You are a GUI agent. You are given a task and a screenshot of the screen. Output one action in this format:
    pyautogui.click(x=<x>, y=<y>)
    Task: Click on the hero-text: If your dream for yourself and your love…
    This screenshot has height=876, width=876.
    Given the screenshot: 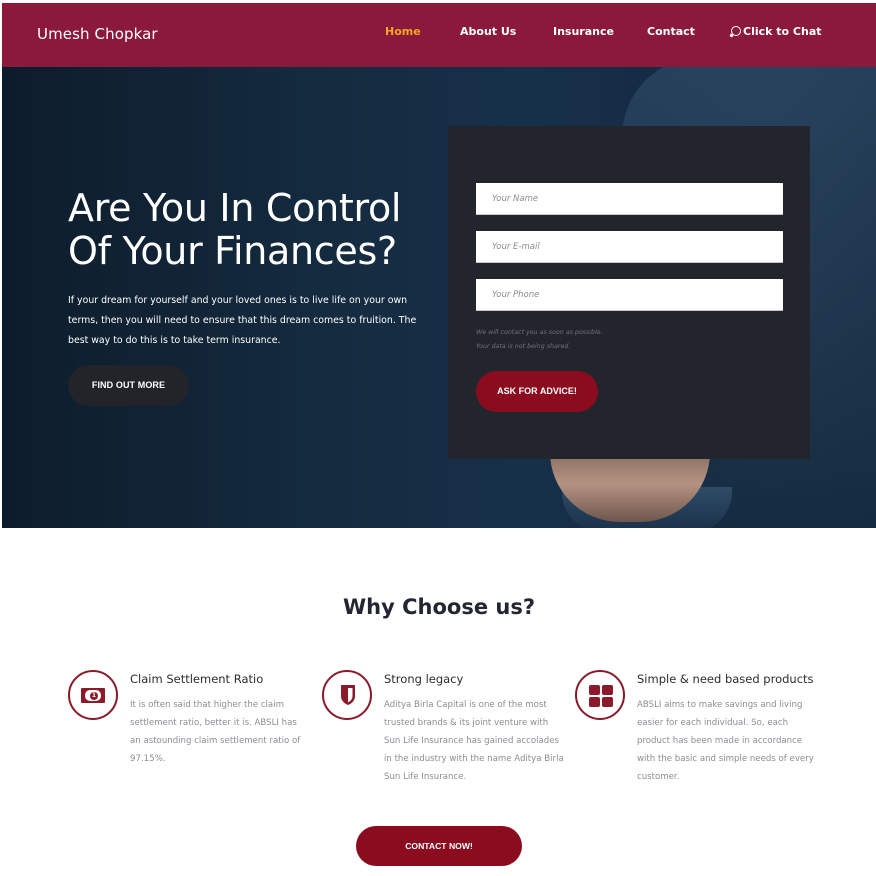 What is the action you would take?
    pyautogui.click(x=242, y=320)
    